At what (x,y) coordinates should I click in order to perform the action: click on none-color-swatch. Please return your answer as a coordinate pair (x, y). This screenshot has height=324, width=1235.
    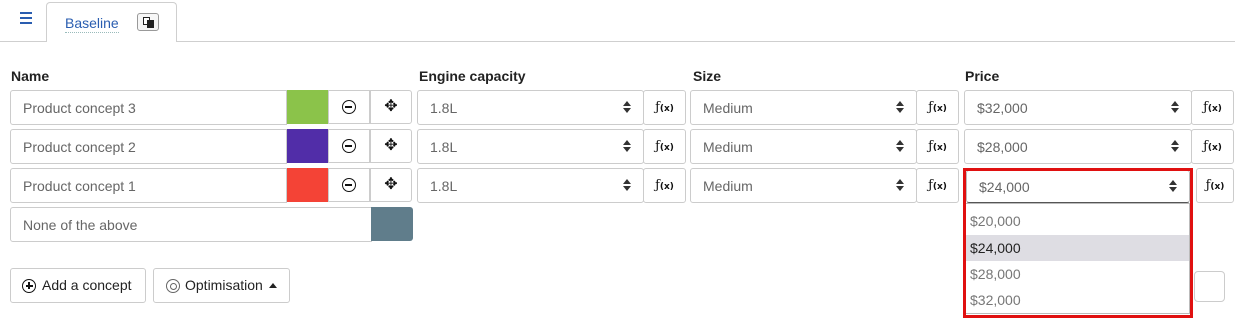
    Looking at the image, I should click on (392, 224).